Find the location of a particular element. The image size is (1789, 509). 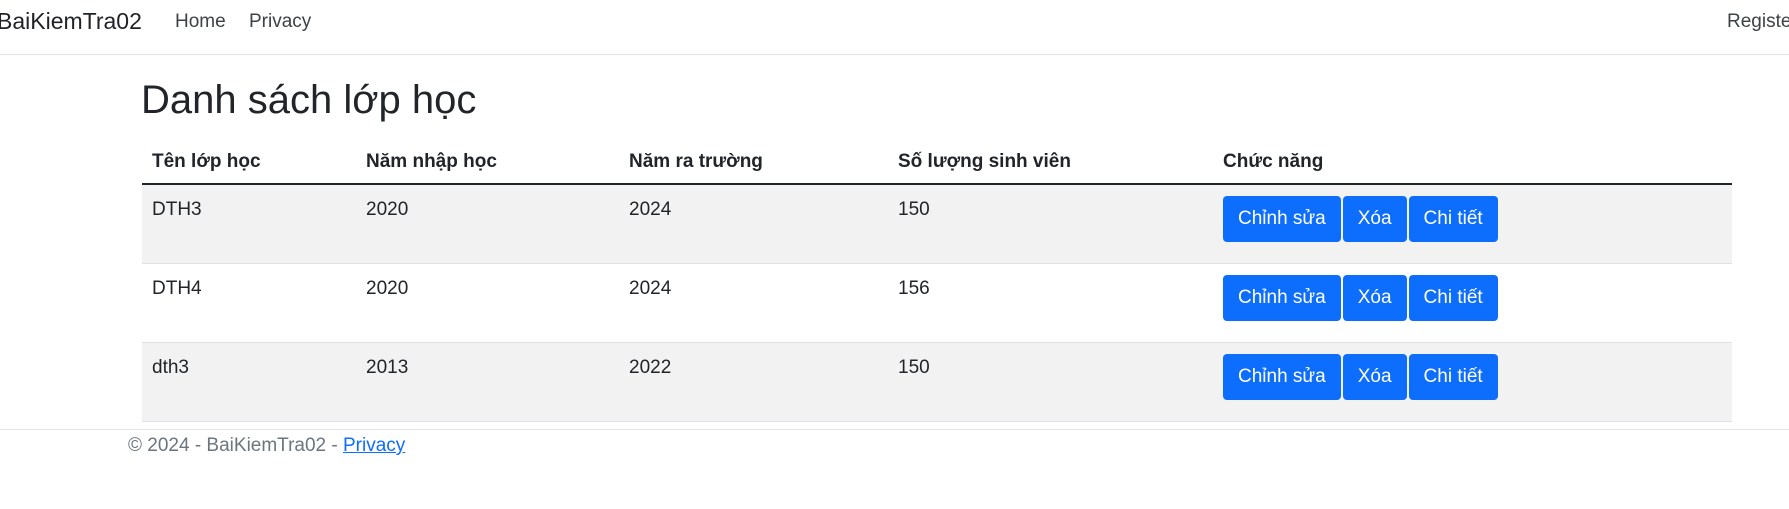

header-graduation-year: Năm ra trường is located at coordinates (753, 162).